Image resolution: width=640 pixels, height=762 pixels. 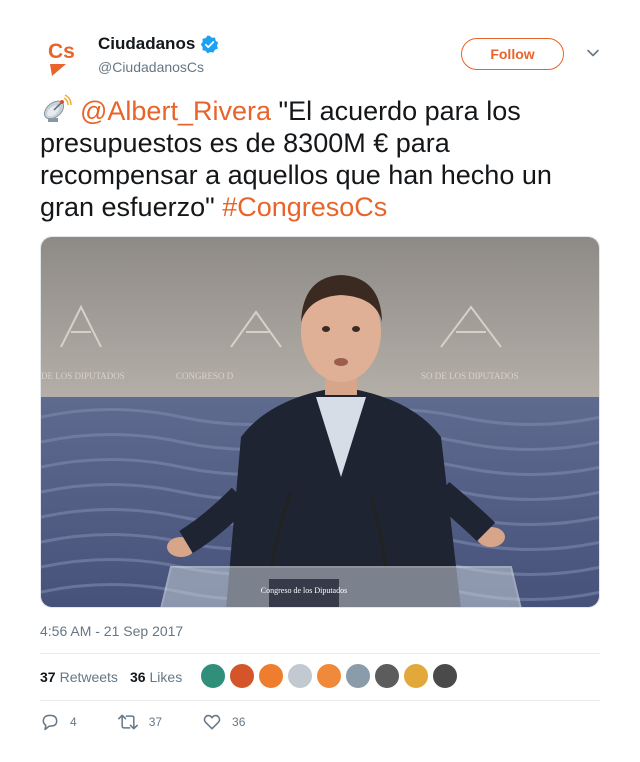 What do you see at coordinates (83, 376) in the screenshot?
I see `wall-text-left: DE LOS DIPUTADOS` at bounding box center [83, 376].